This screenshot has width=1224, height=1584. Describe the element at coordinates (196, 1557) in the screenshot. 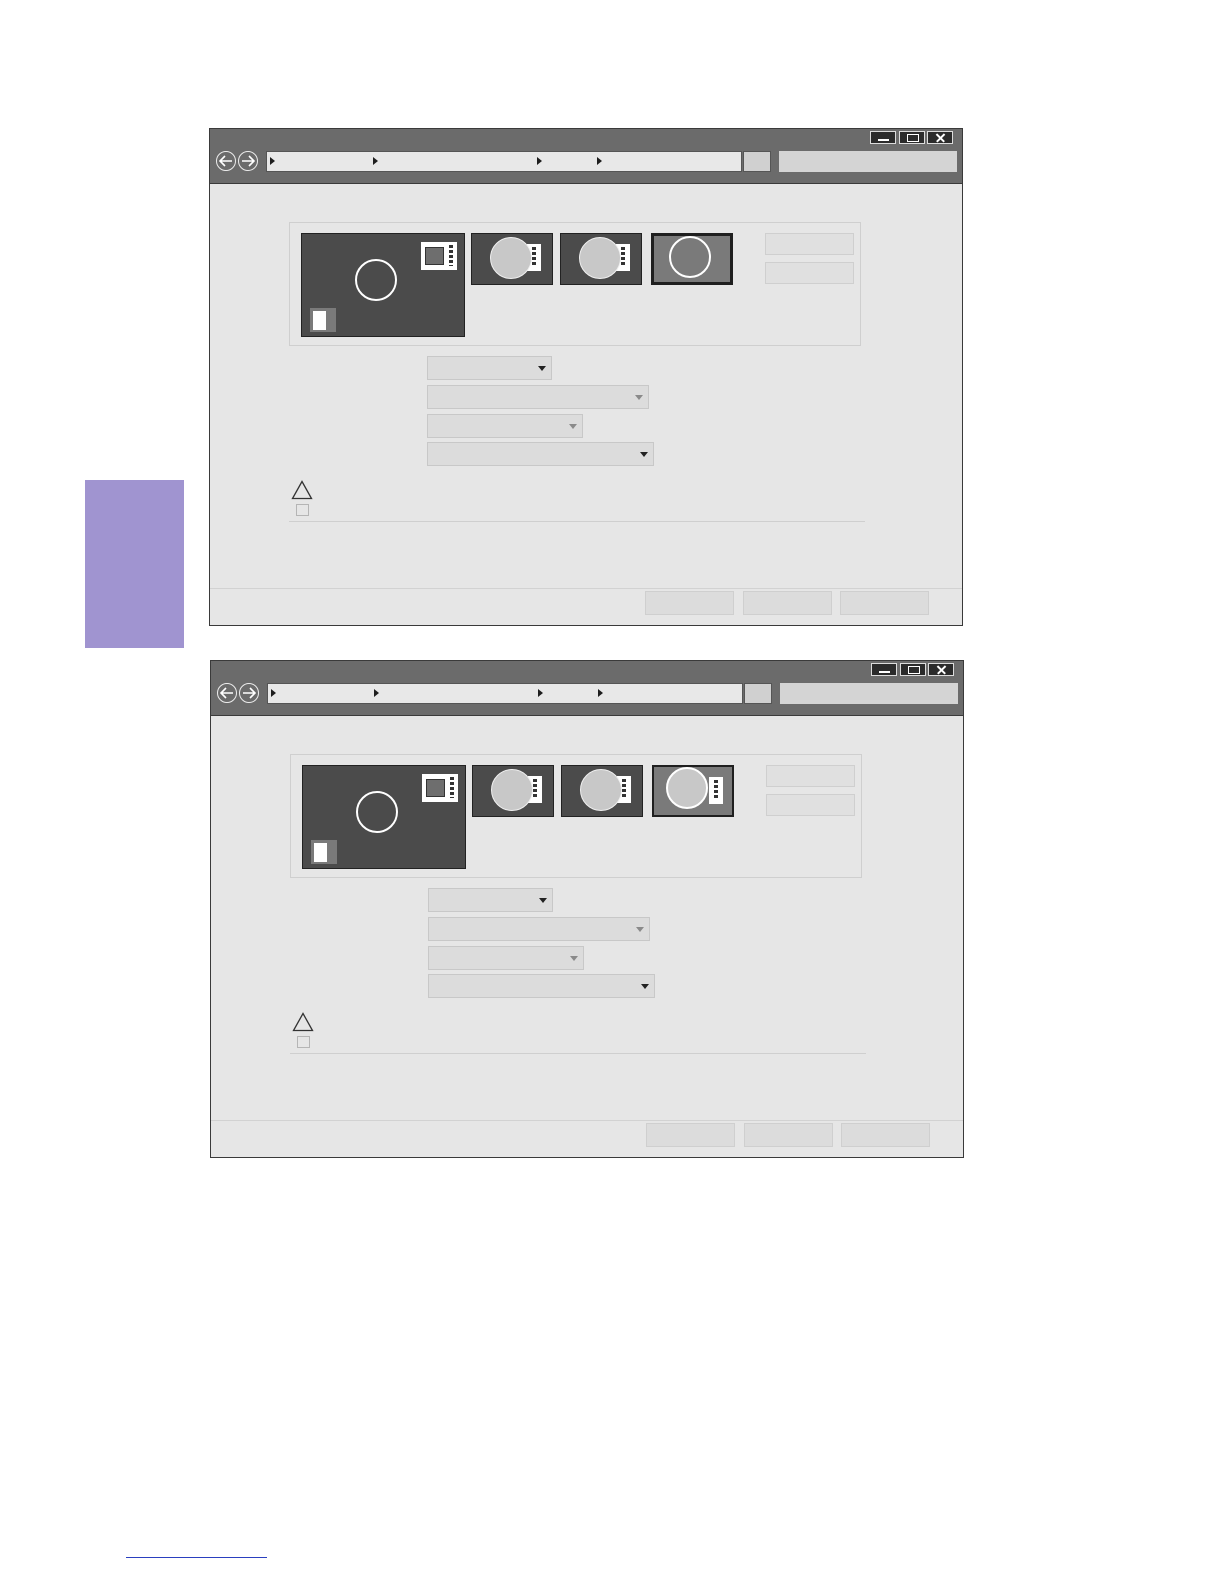

I see `footer-link-underline` at that location.